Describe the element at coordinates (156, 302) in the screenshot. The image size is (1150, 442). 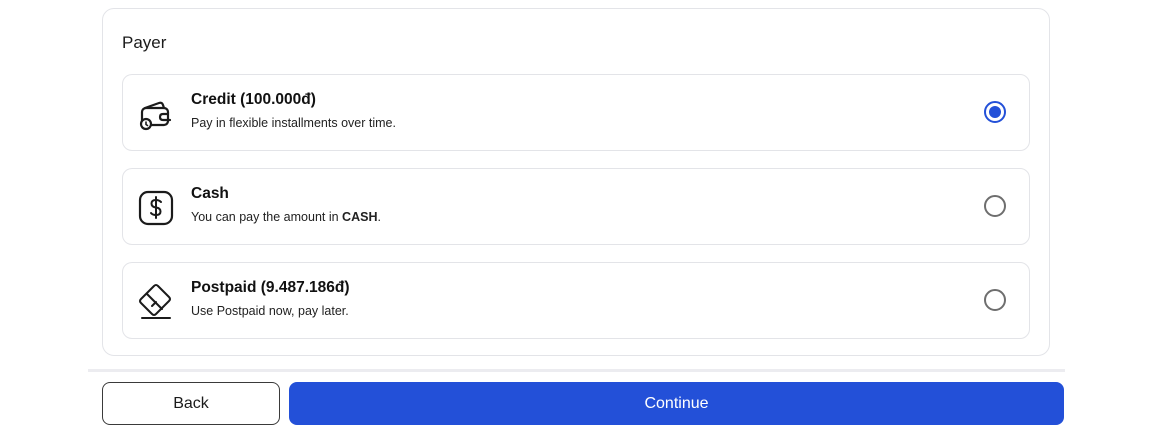
I see `card-icon` at that location.